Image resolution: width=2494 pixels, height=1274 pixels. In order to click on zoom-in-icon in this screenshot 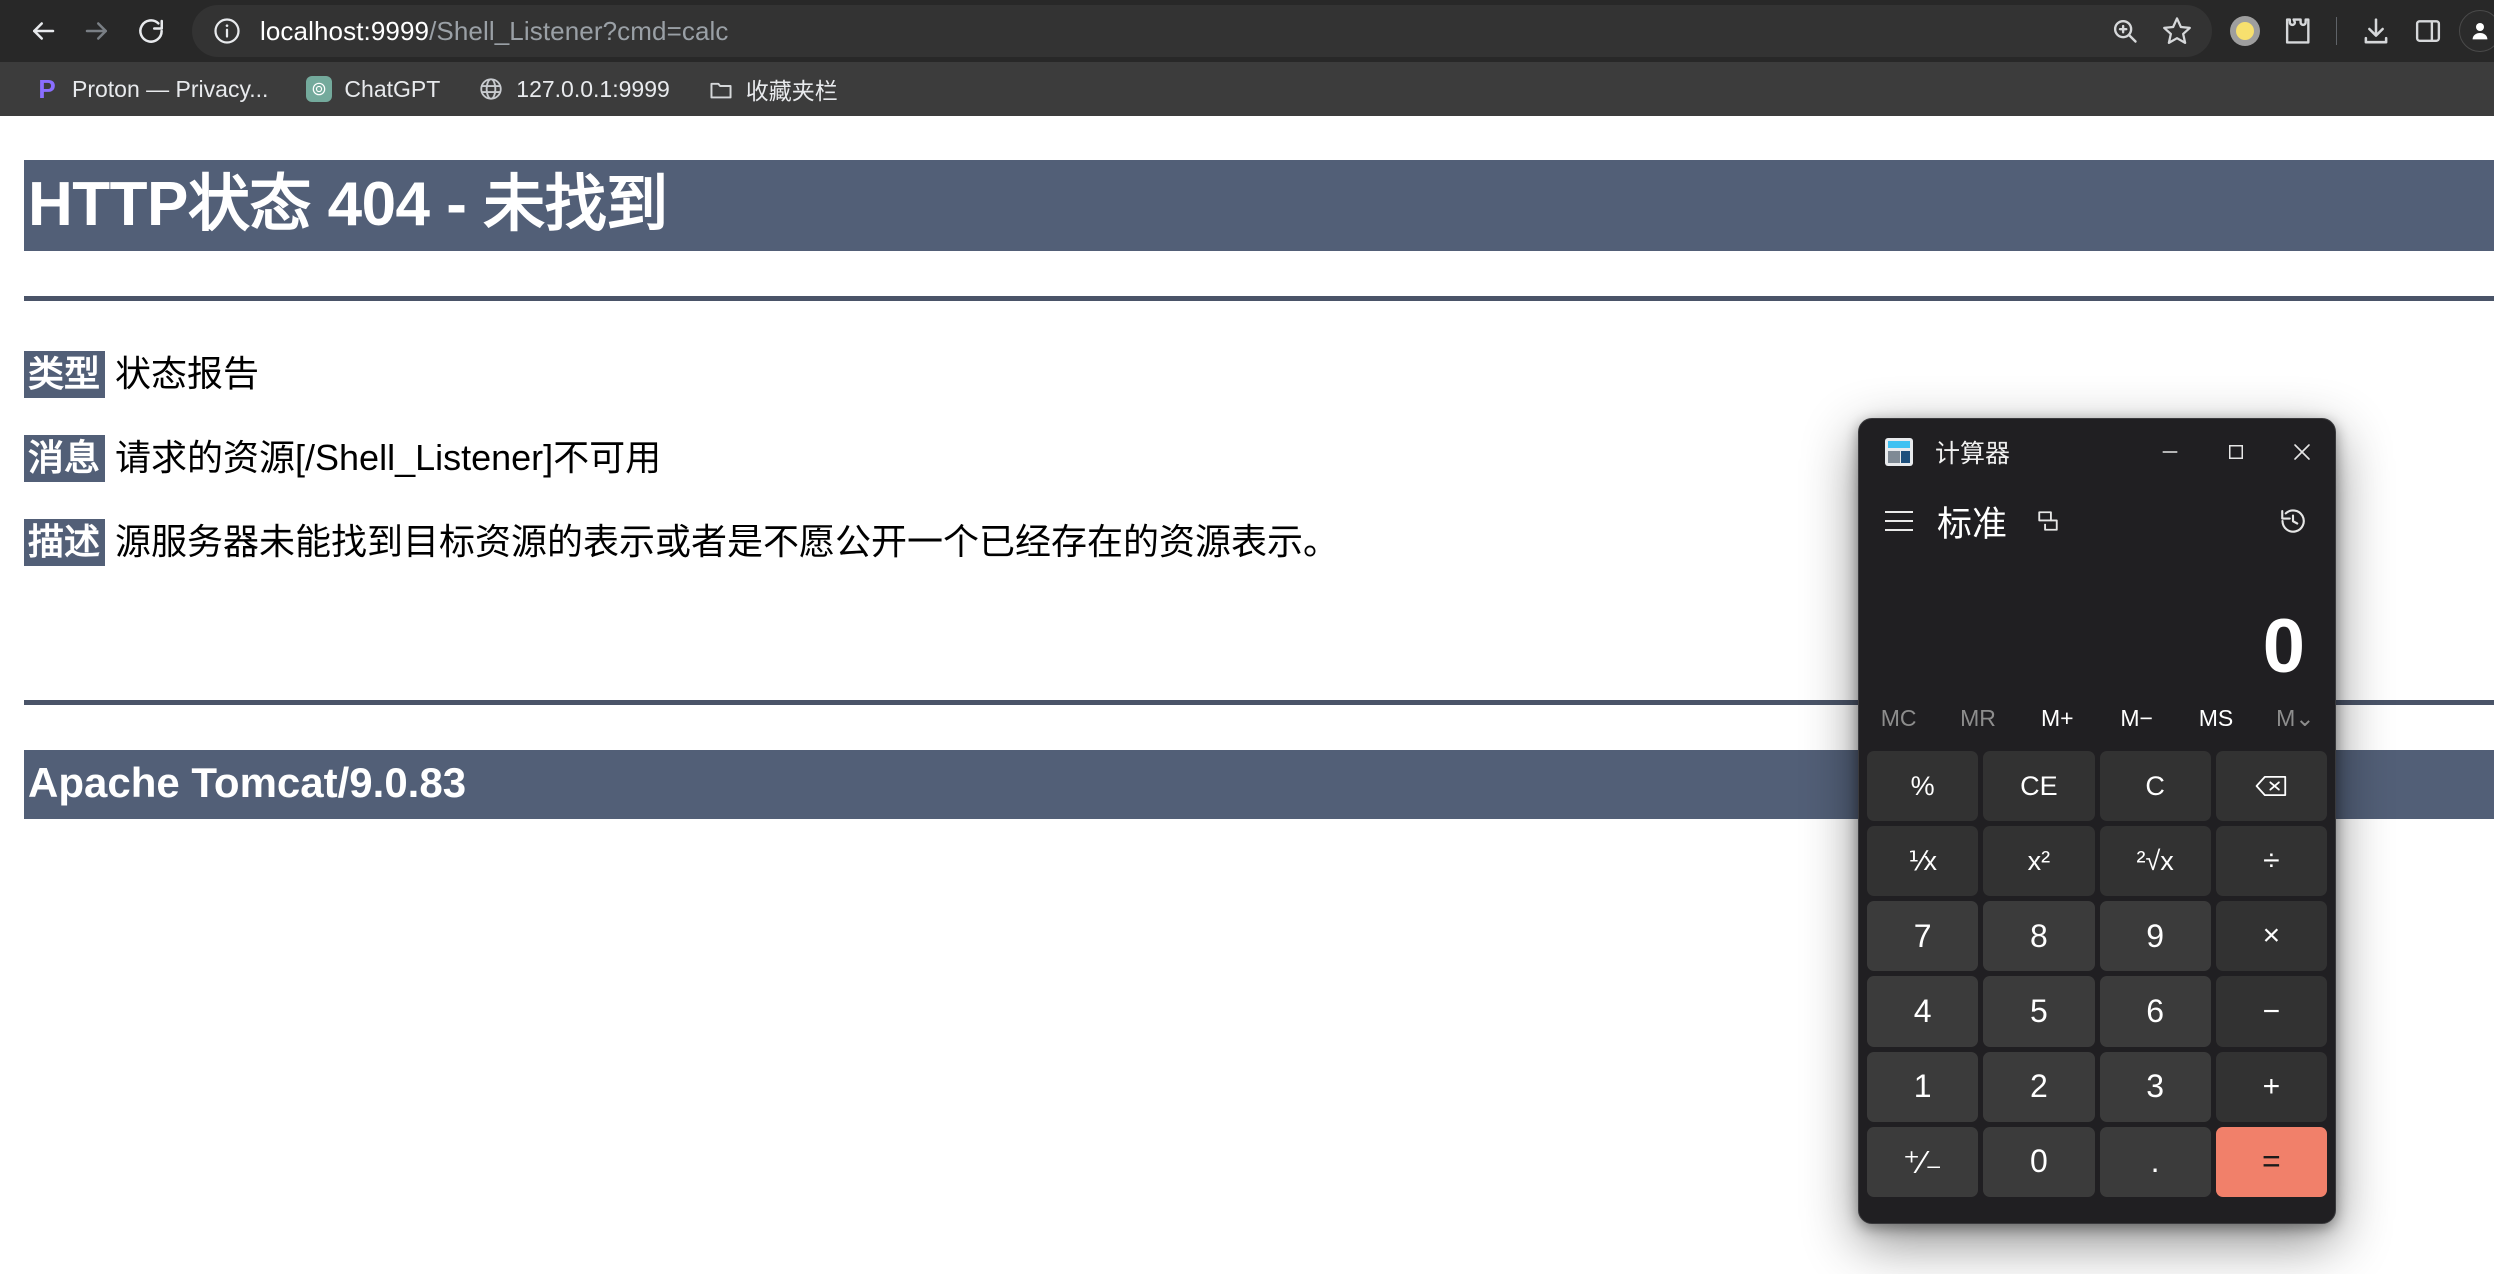, I will do `click(2125, 31)`.